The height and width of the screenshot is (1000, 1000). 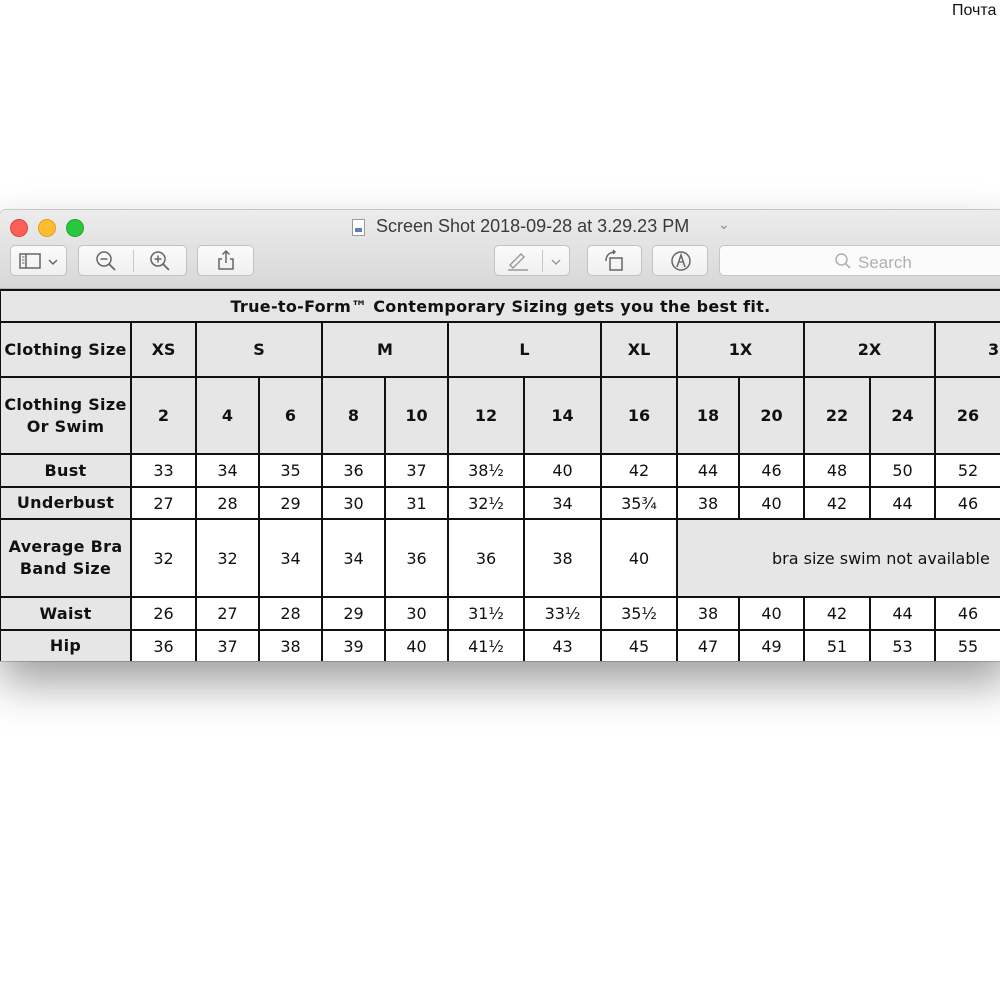 I want to click on rotate-icon, so click(x=614, y=260).